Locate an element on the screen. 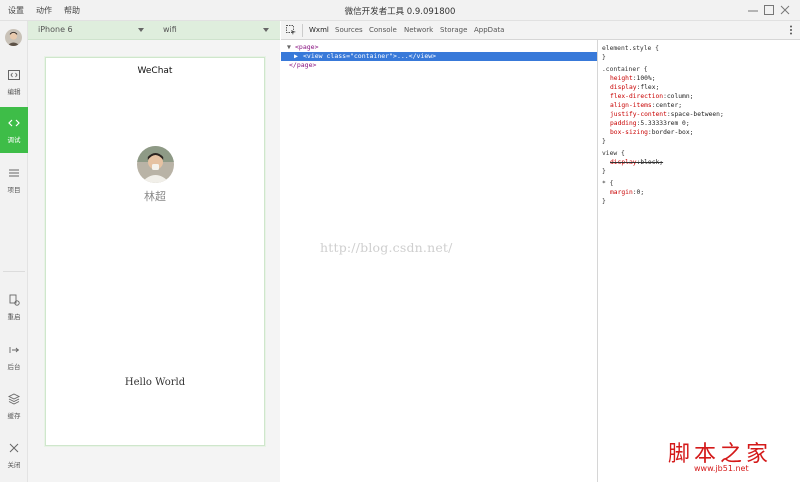 The image size is (800, 482). css-rule: margin:0; is located at coordinates (627, 192).